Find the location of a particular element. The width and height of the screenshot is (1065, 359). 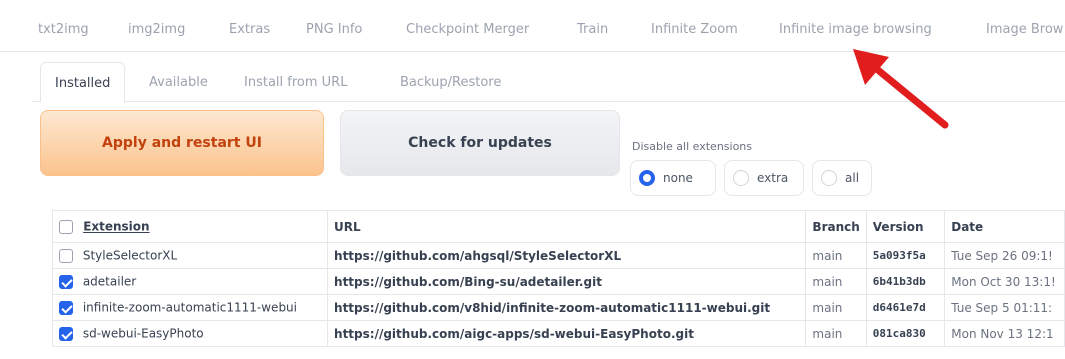

header-extension-label: Extension is located at coordinates (116, 227).